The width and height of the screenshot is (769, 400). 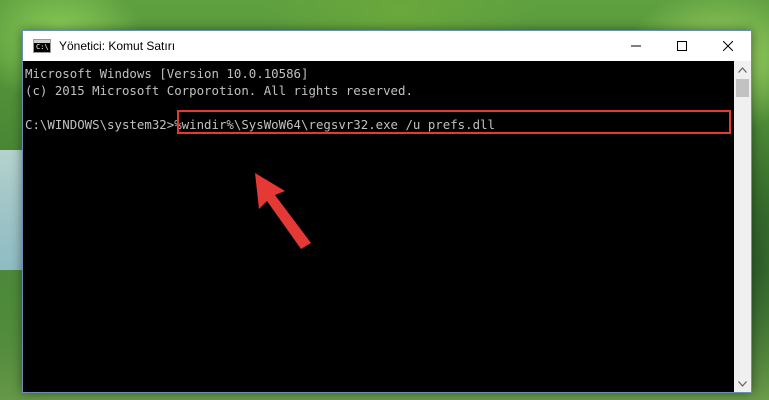 What do you see at coordinates (117, 46) in the screenshot?
I see `window-title: Yönetici: Komut Satırı` at bounding box center [117, 46].